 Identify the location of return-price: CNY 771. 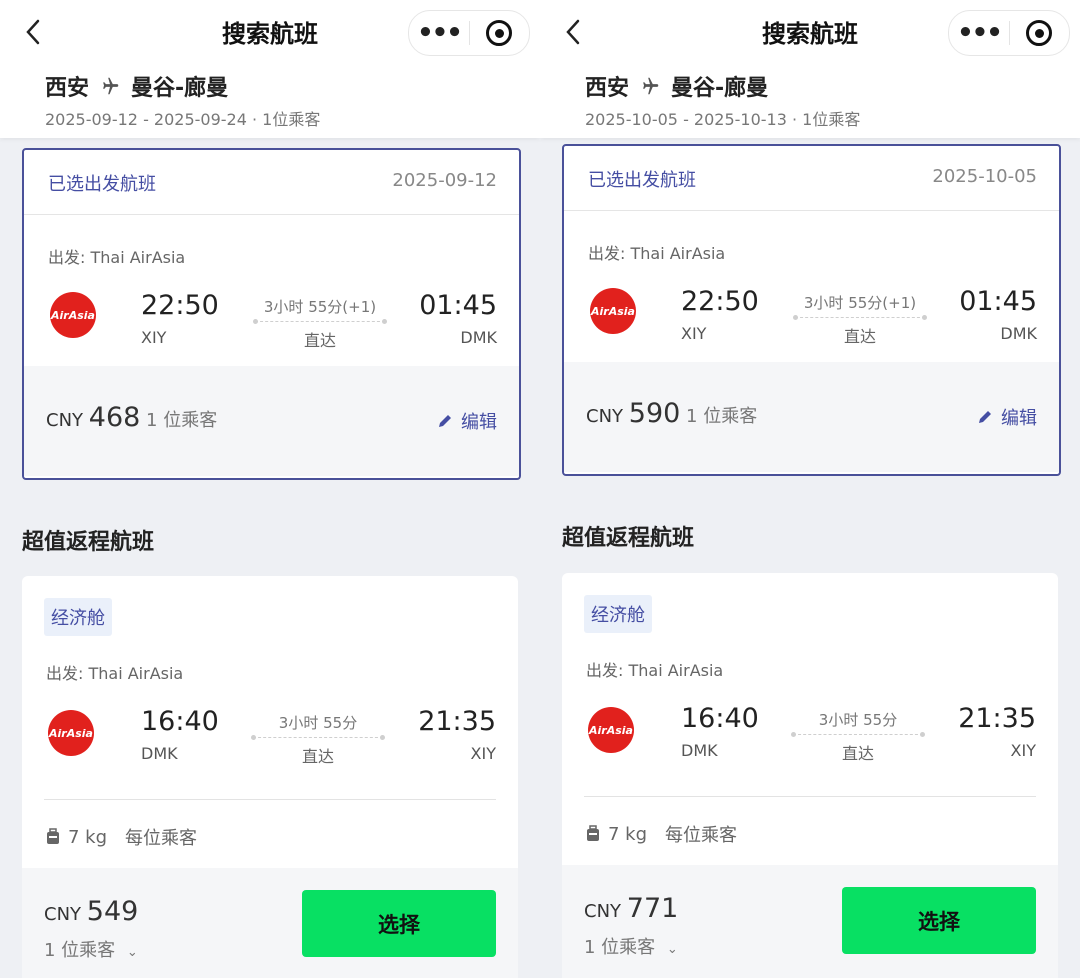
(631, 908).